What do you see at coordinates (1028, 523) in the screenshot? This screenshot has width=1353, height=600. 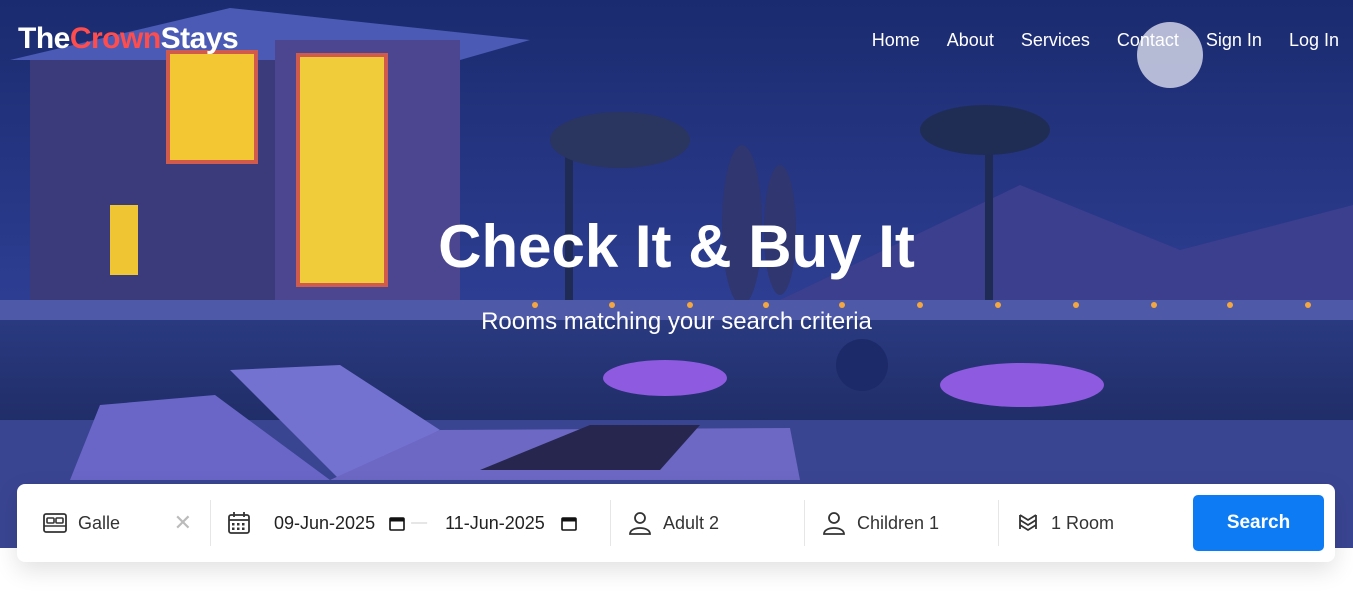 I see `layers-icon` at bounding box center [1028, 523].